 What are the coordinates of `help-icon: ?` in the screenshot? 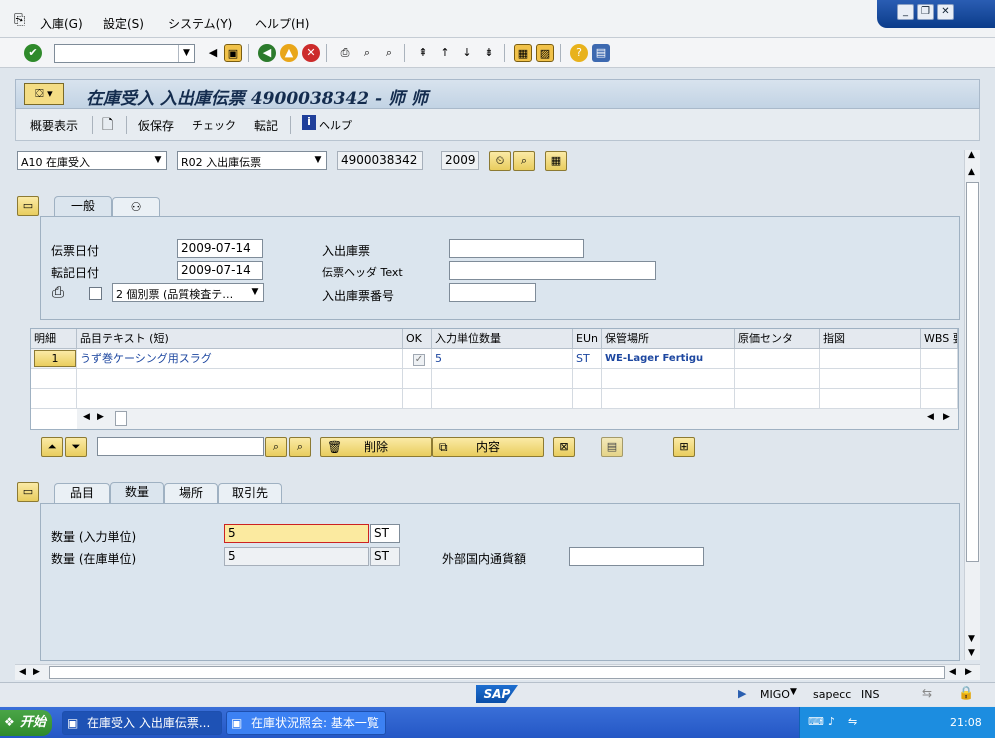 It's located at (579, 53).